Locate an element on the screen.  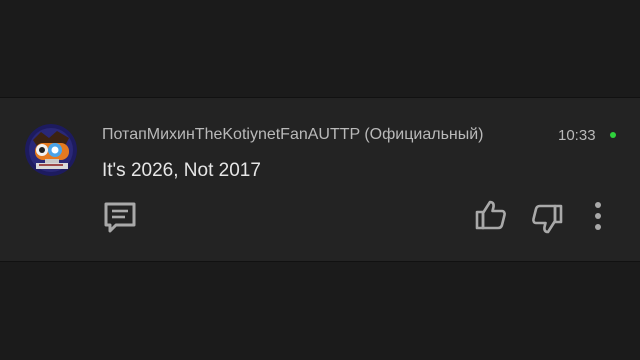
comment-text: It's 2026, Not 2017 is located at coordinates (181, 170).